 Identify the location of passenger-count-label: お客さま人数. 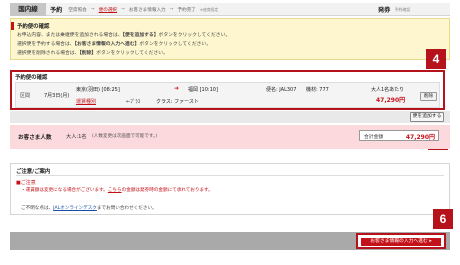
(35, 138).